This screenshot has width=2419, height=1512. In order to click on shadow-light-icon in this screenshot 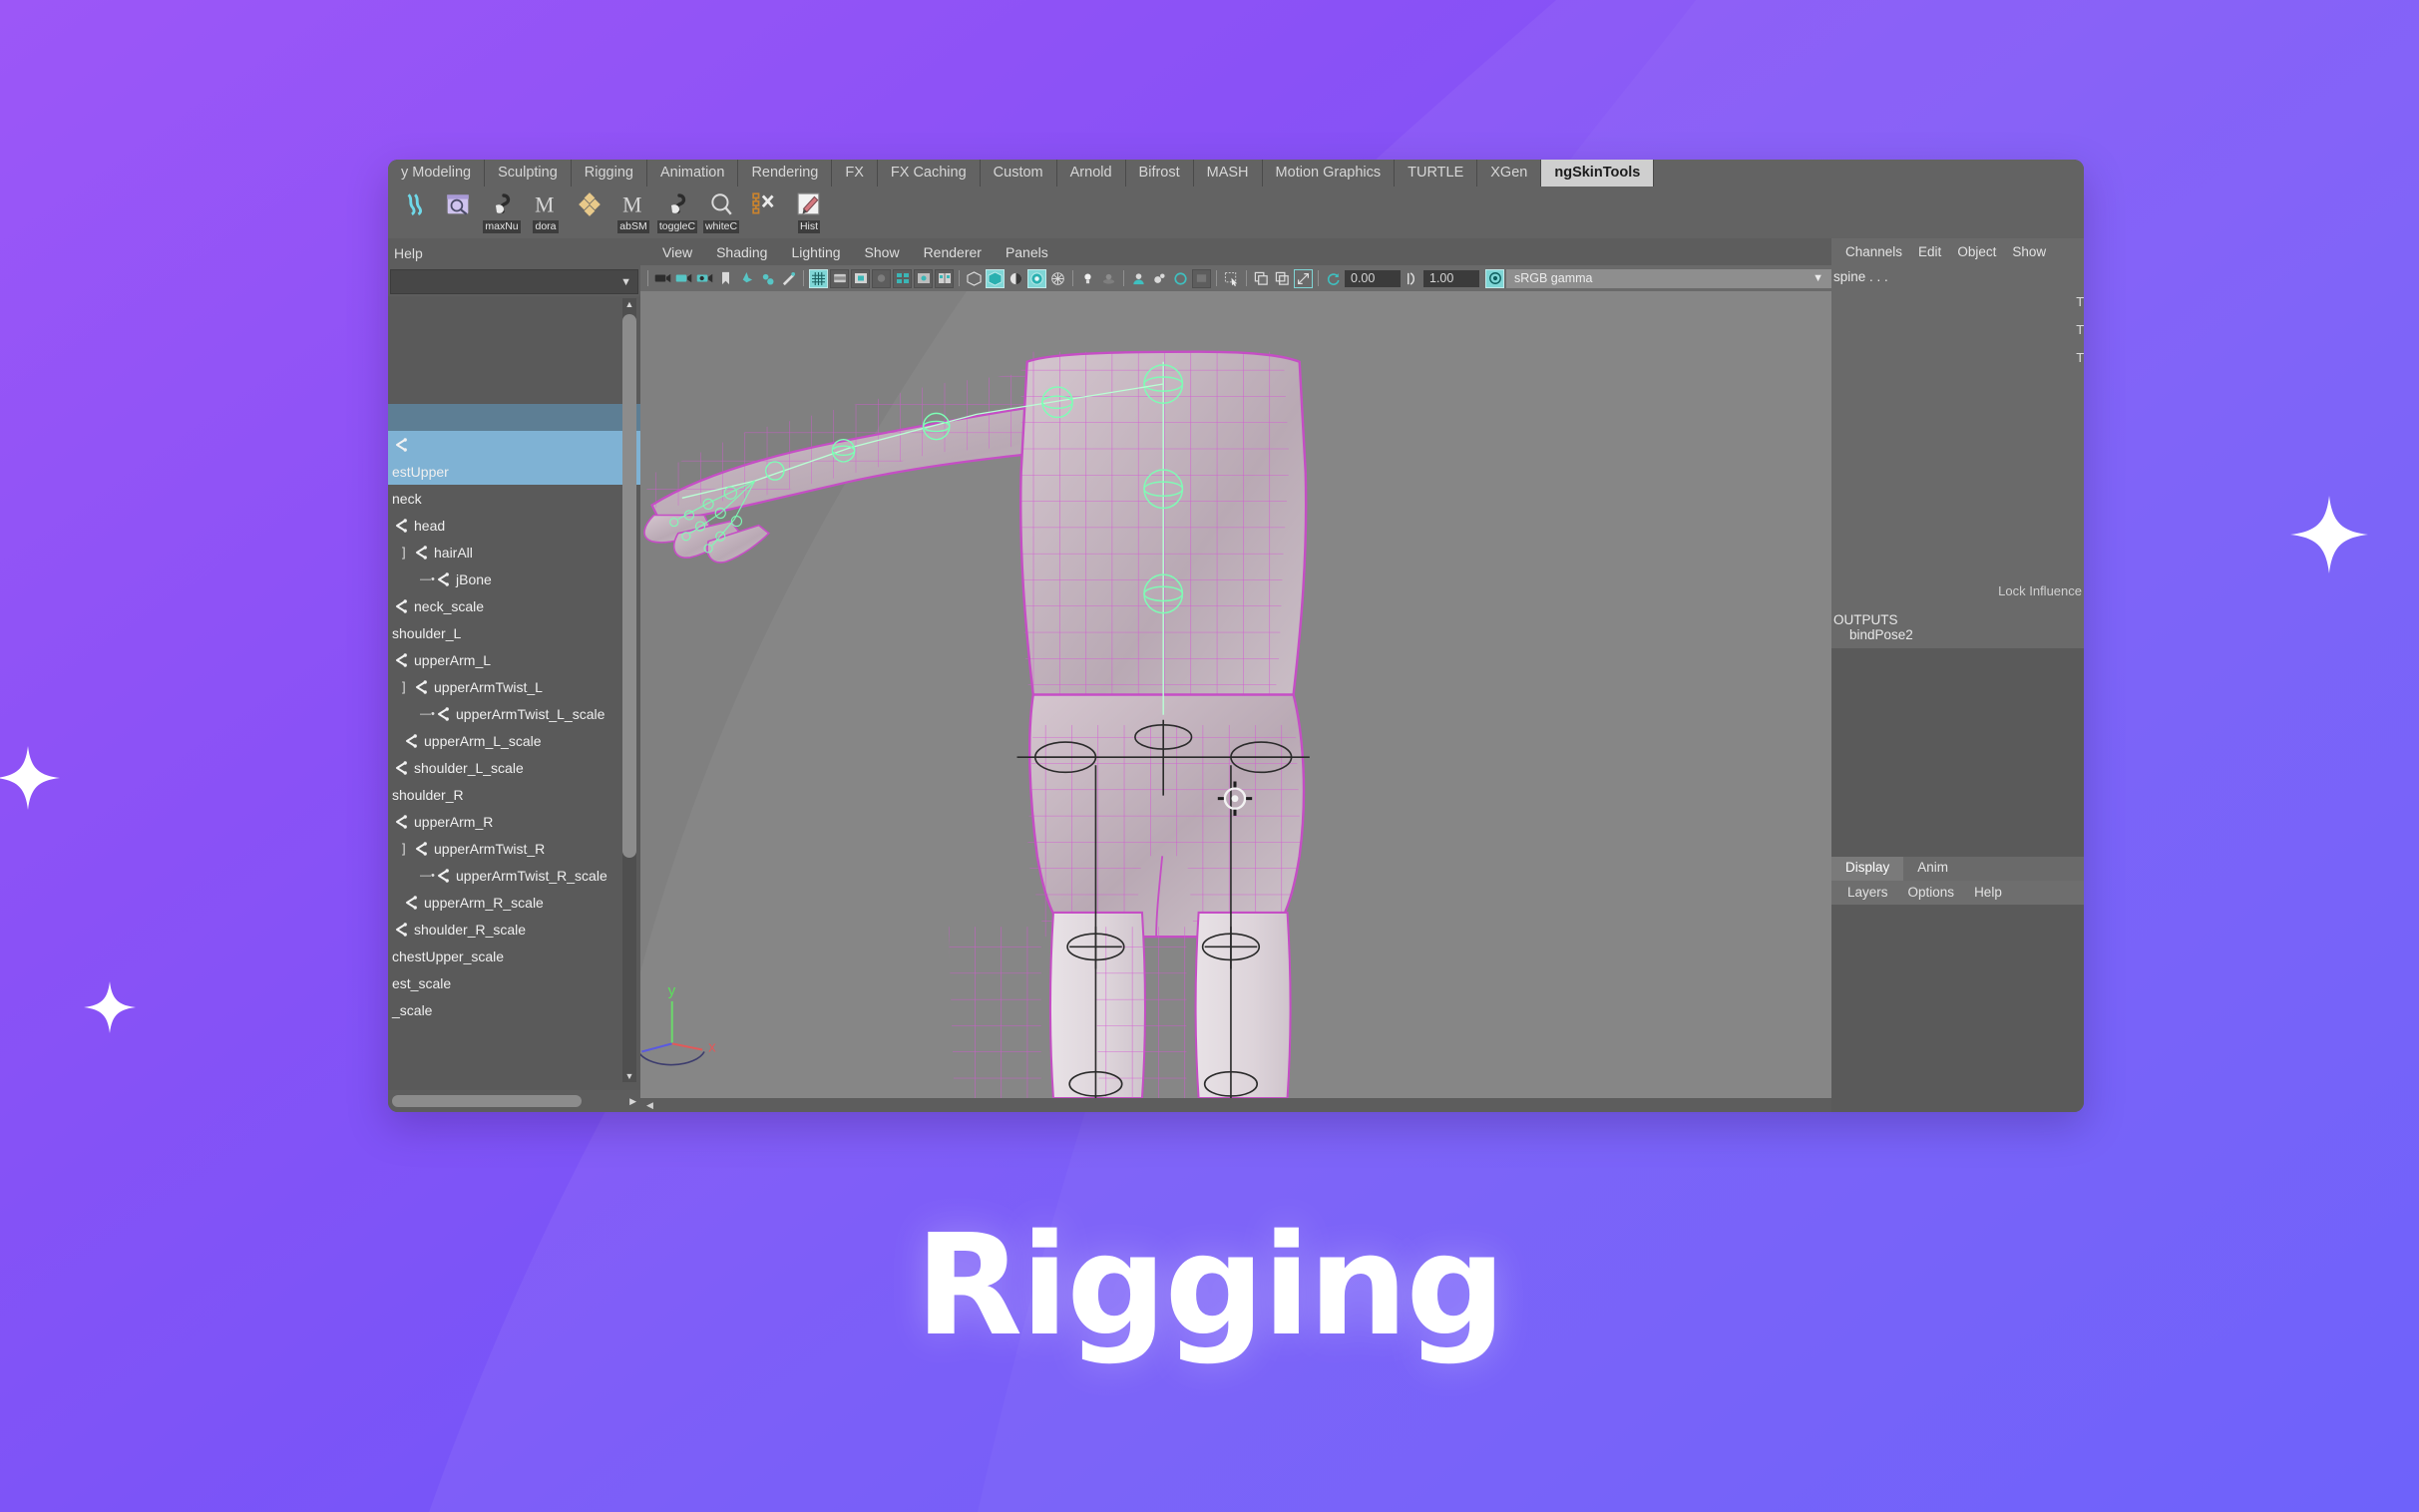, I will do `click(788, 278)`.